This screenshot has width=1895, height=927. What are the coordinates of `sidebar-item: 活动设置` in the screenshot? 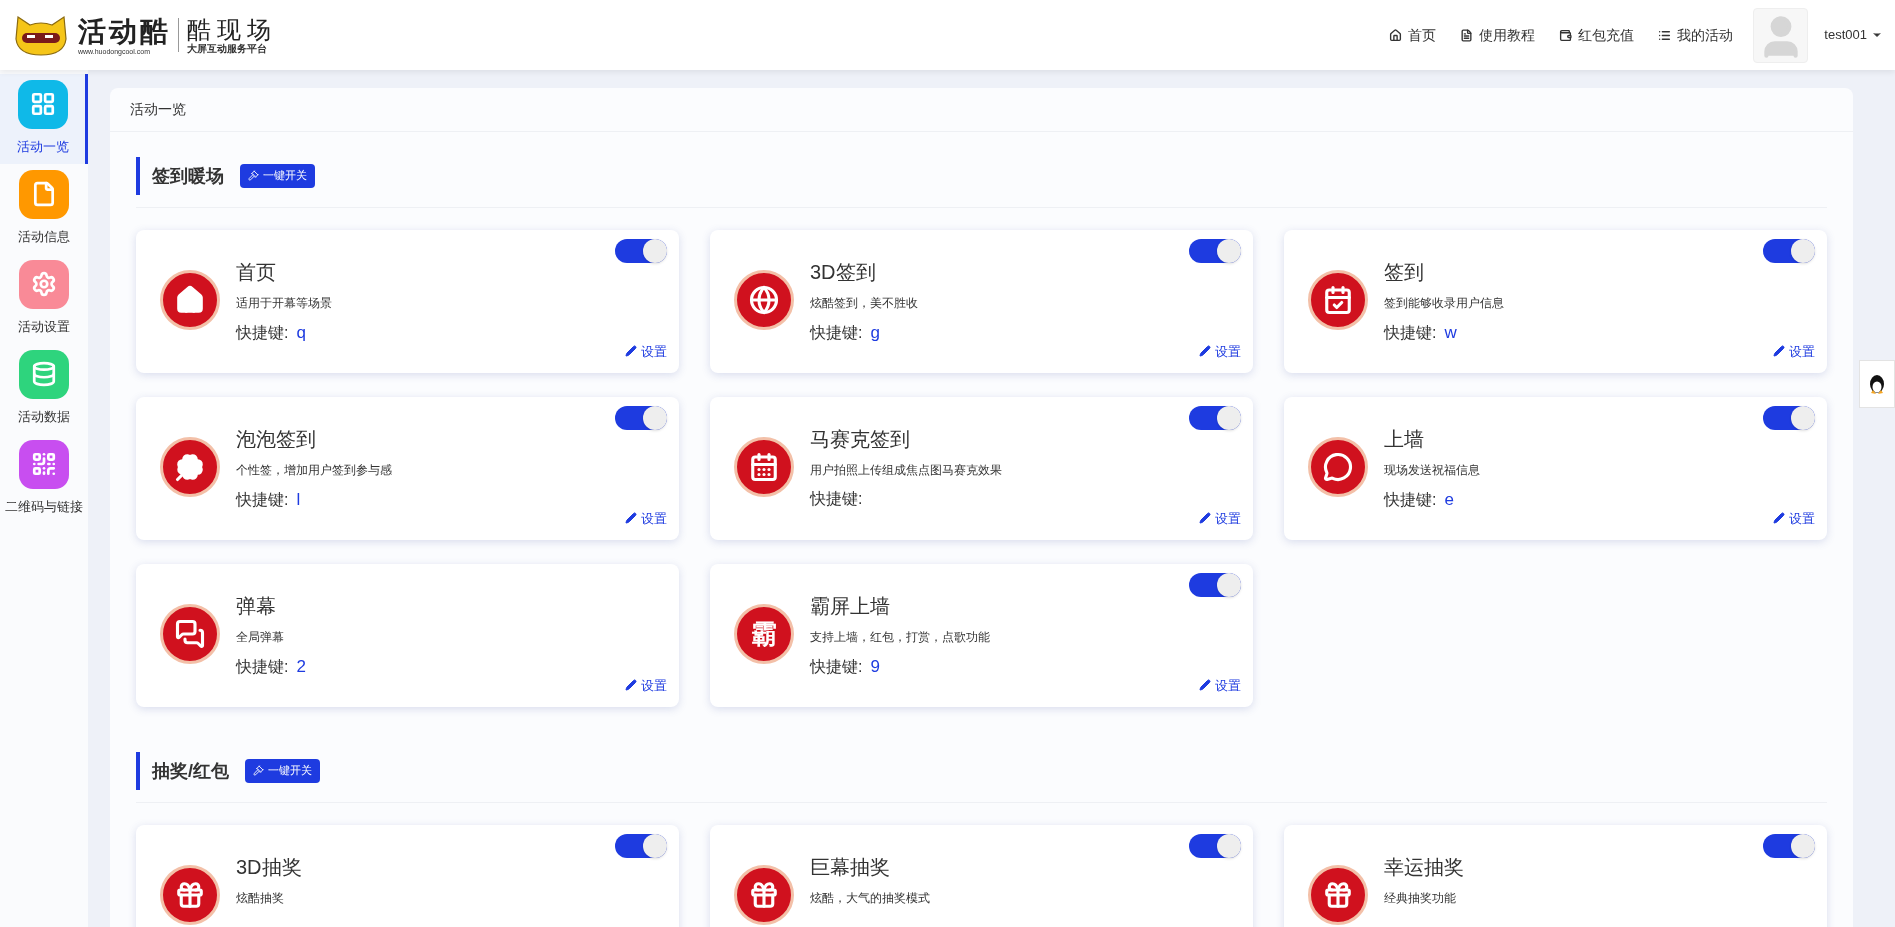 It's located at (44, 299).